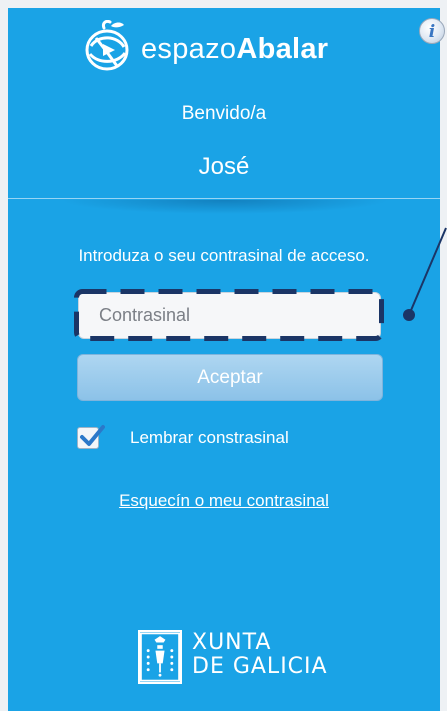 Image resolution: width=447 pixels, height=711 pixels. I want to click on divider-shadow, so click(225, 207).